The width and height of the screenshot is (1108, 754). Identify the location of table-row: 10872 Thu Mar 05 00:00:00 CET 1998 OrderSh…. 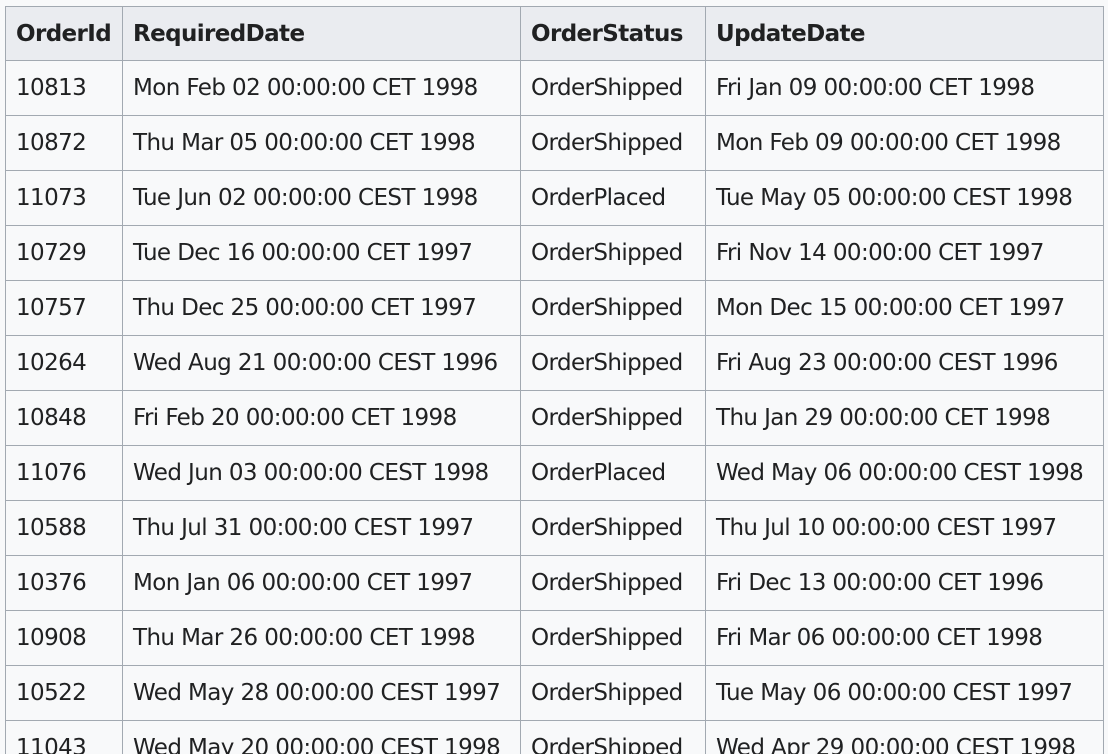
(554, 143).